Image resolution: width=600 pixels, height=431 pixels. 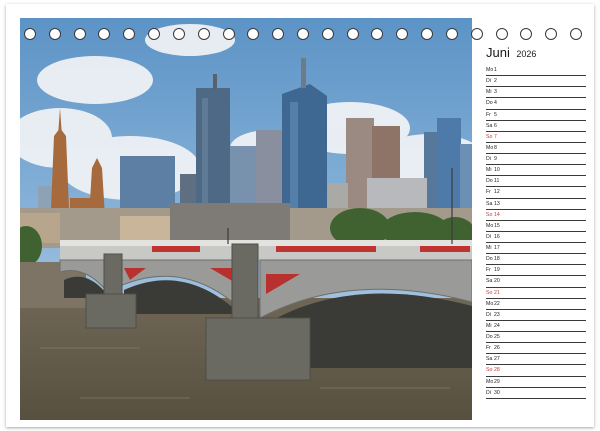 I want to click on day-row: So 21, so click(x=536, y=293).